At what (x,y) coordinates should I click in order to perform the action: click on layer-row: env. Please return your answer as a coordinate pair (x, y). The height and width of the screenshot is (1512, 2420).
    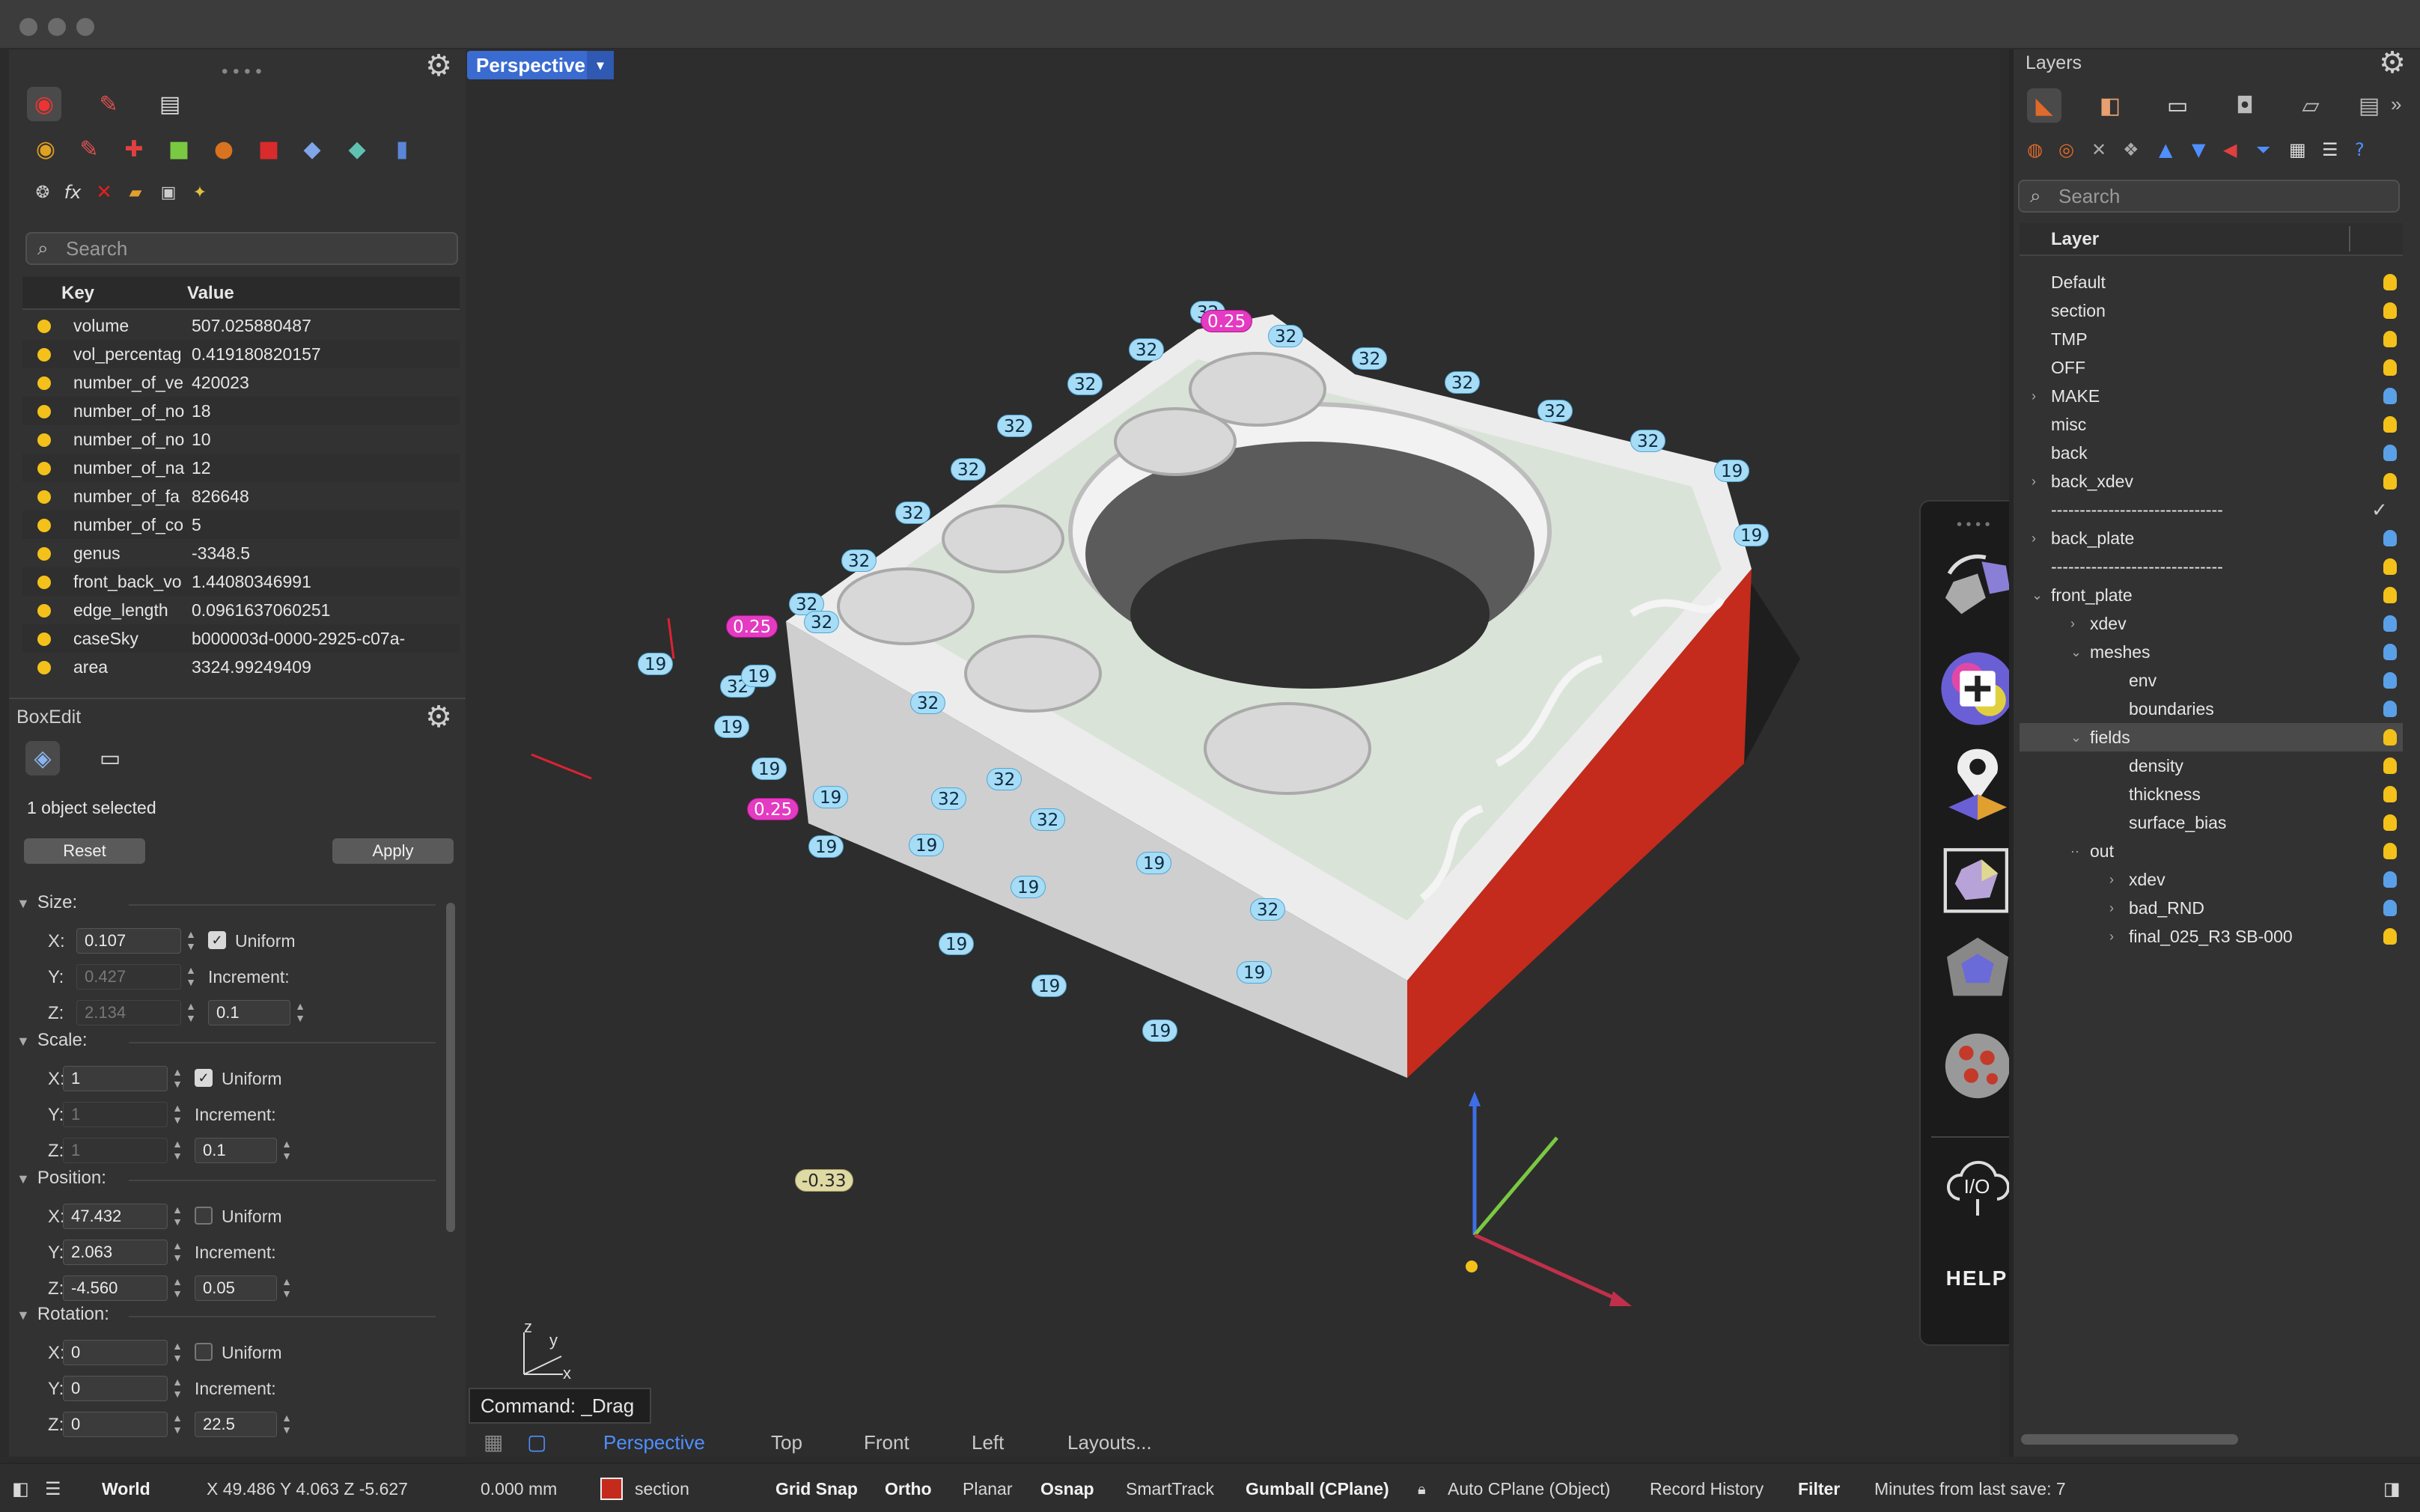
    Looking at the image, I should click on (2211, 680).